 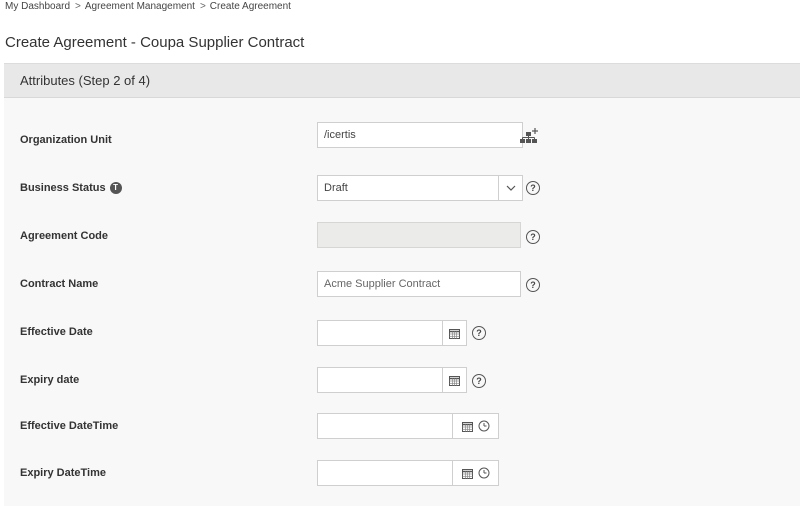 I want to click on expiry-date-field, so click(x=392, y=380).